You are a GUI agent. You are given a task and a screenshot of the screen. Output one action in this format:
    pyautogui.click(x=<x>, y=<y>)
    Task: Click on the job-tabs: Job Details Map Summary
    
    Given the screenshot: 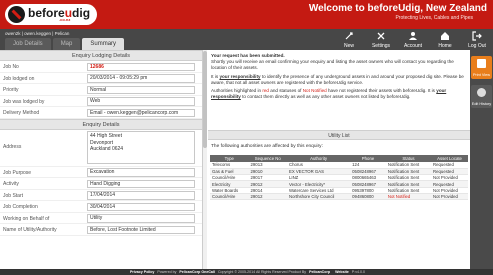 What is the action you would take?
    pyautogui.click(x=65, y=44)
    